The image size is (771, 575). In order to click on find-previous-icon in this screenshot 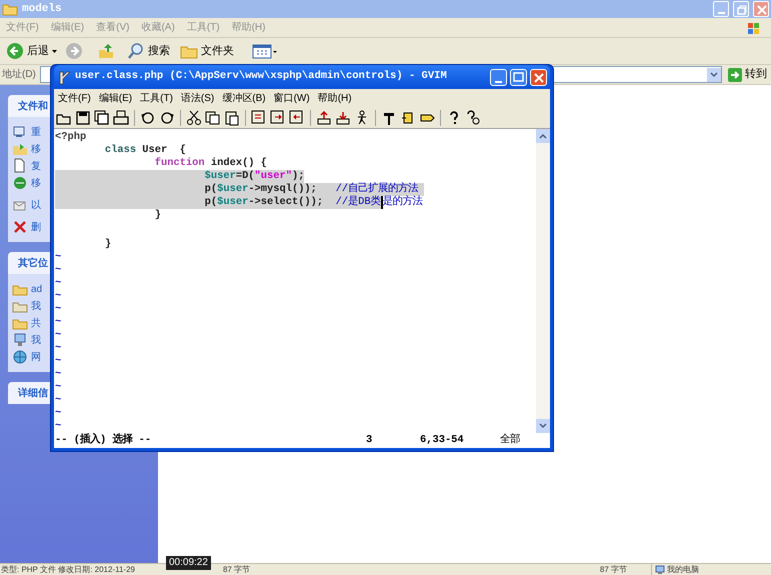, I will do `click(297, 118)`.